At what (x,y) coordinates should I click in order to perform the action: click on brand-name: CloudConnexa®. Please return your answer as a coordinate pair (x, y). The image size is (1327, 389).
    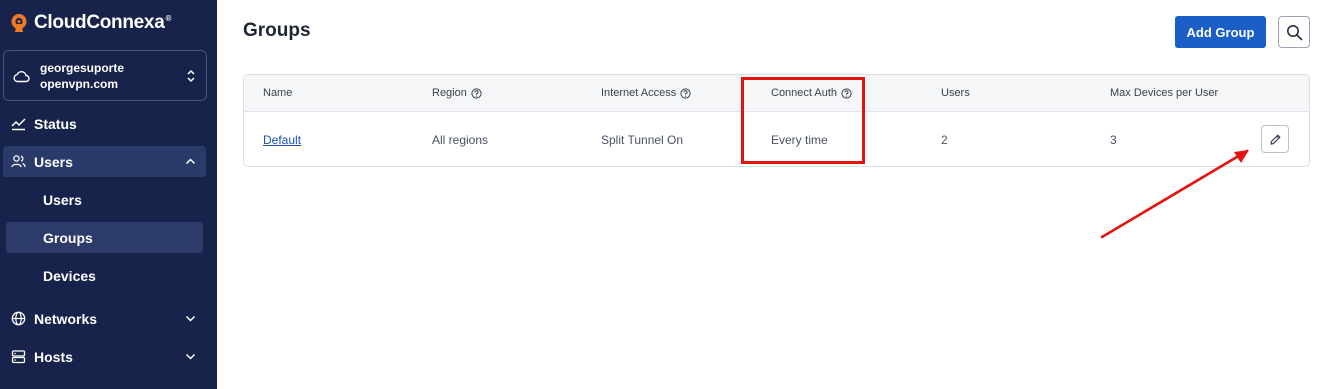
    Looking at the image, I should click on (103, 22).